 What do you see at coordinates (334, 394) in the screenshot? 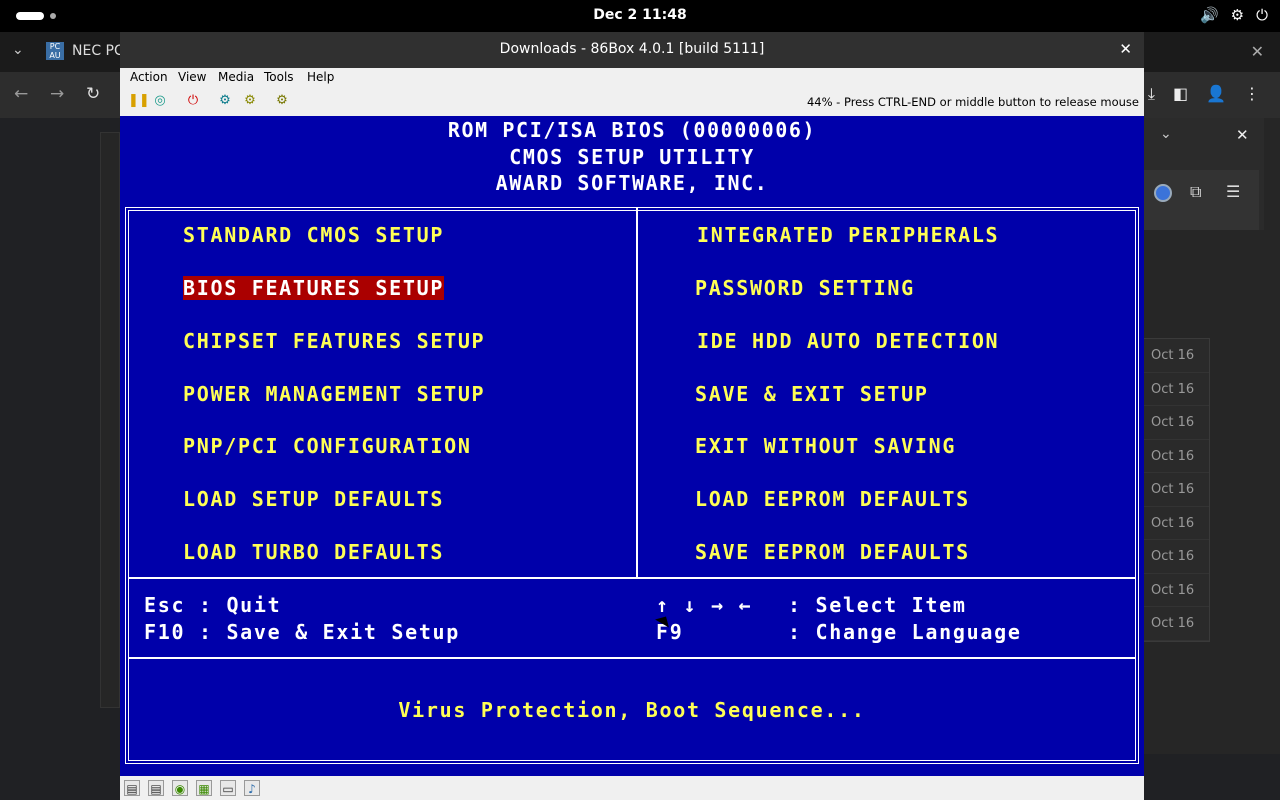
I see `menu-item-power-management-setup: POWER MANAGEMENT SETUP` at bounding box center [334, 394].